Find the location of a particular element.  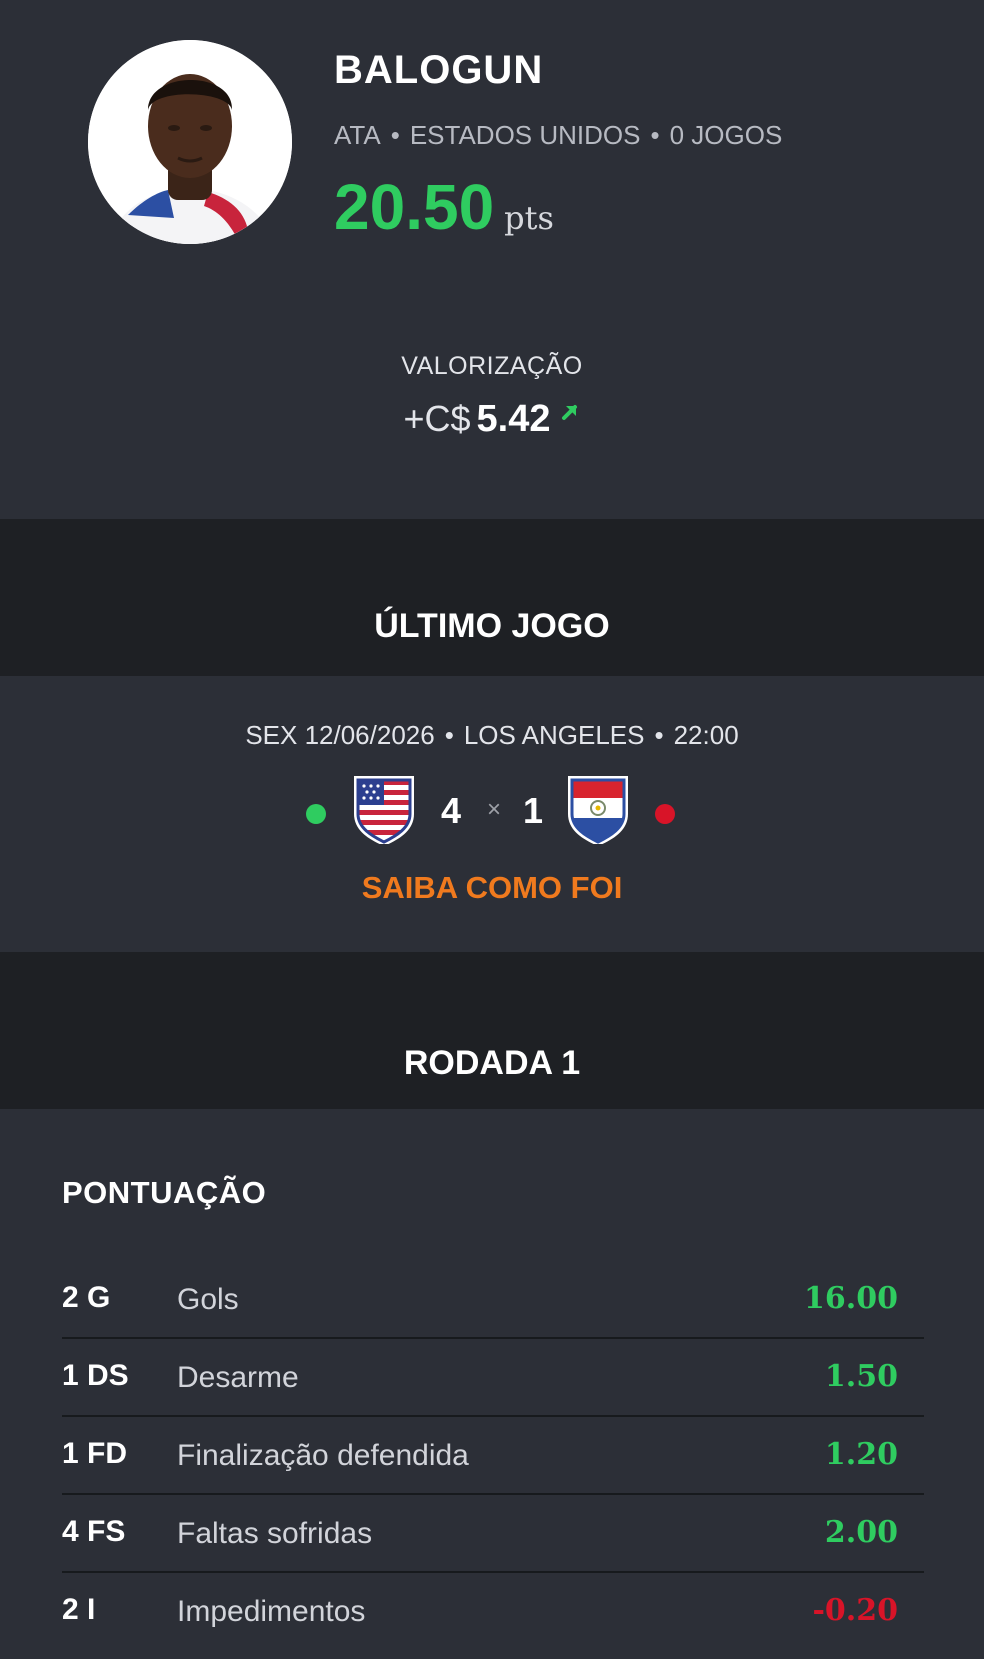

score-row: 4 FS Faltas sofridas 2.00 is located at coordinates (493, 1534).